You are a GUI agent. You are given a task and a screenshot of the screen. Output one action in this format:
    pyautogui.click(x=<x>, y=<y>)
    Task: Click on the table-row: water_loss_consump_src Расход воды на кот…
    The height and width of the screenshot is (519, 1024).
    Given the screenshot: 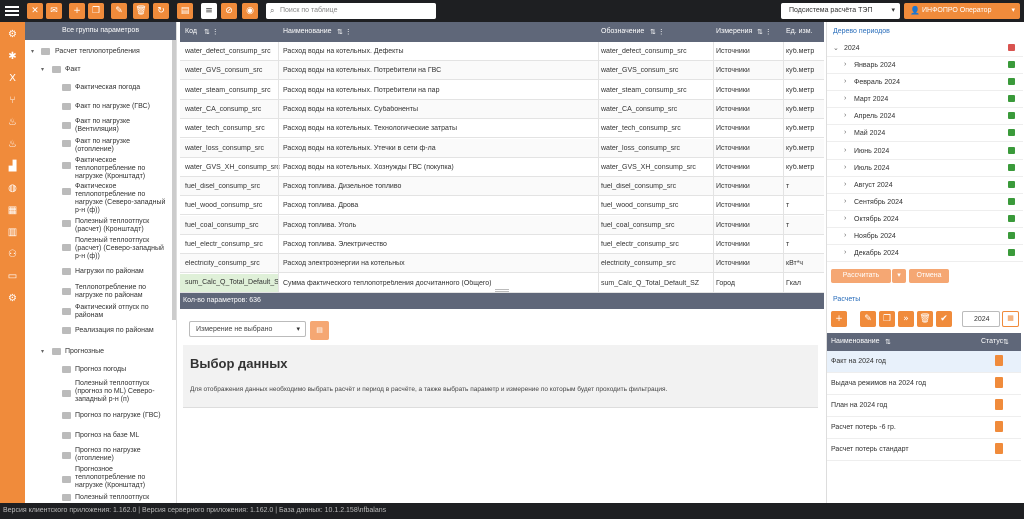 What is the action you would take?
    pyautogui.click(x=502, y=148)
    